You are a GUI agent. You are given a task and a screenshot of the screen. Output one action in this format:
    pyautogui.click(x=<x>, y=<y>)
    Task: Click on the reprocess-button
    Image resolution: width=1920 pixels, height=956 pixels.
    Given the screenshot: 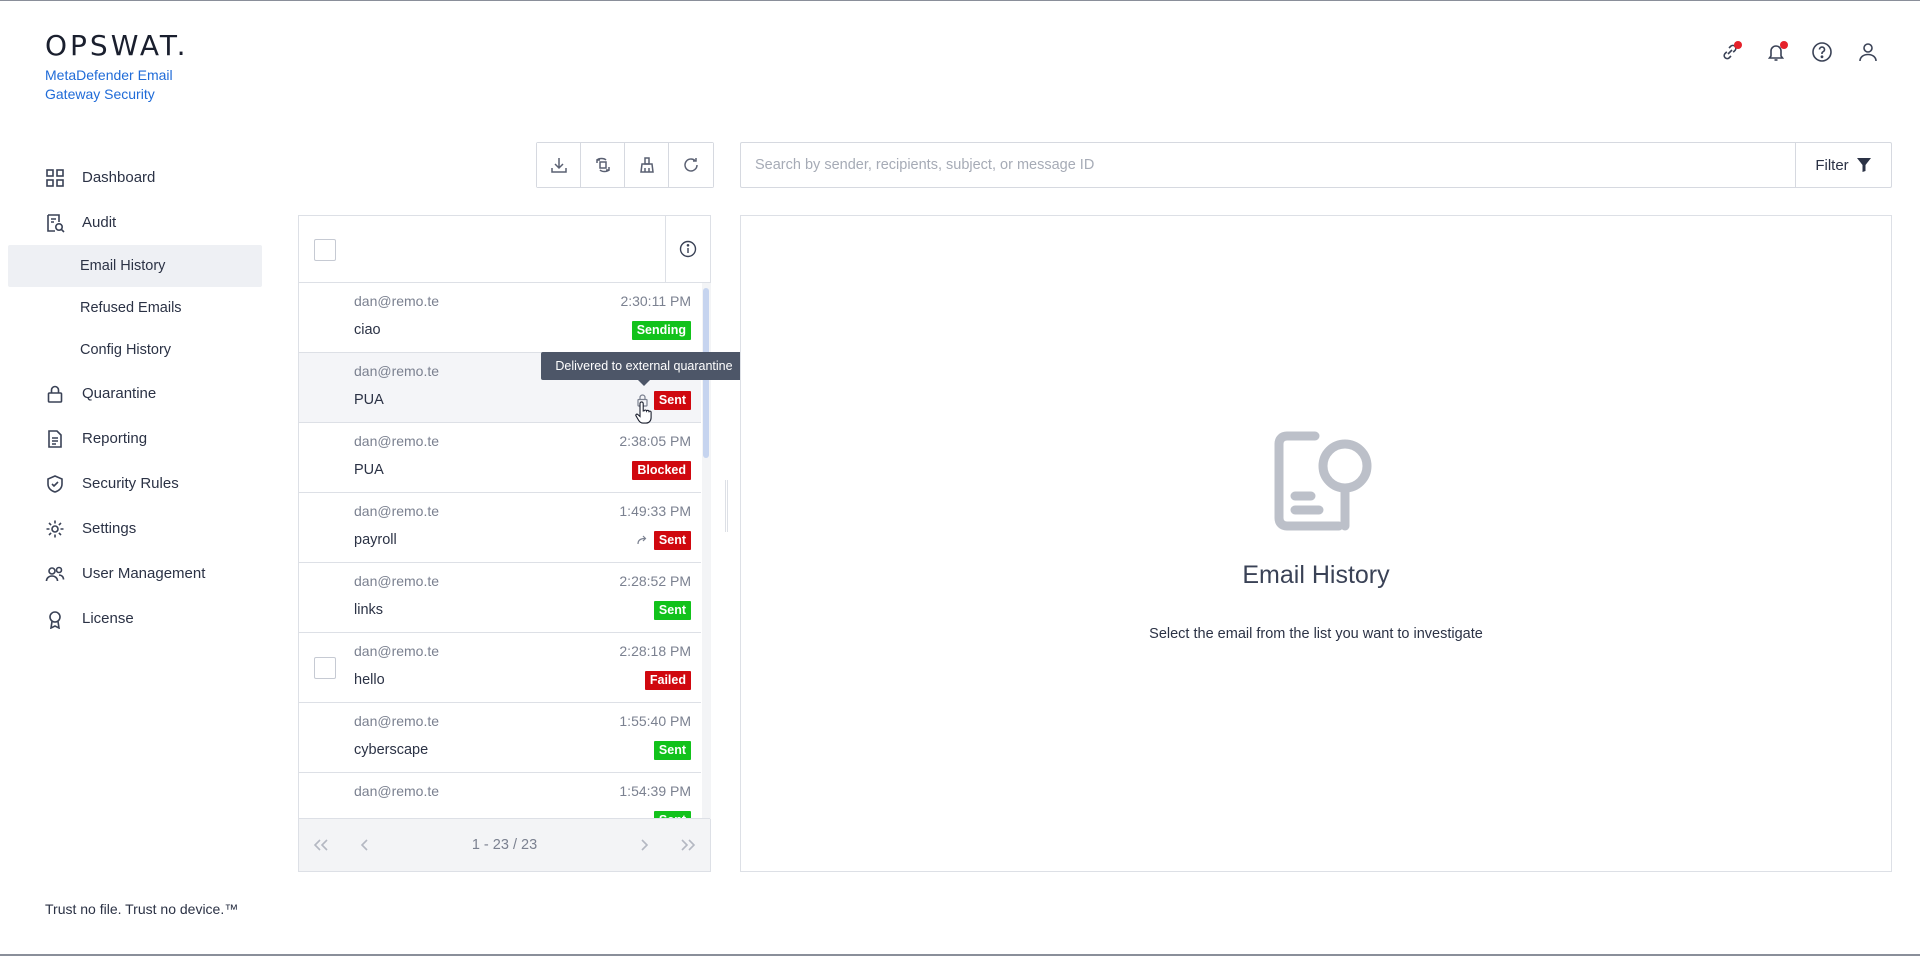 What is the action you would take?
    pyautogui.click(x=603, y=165)
    